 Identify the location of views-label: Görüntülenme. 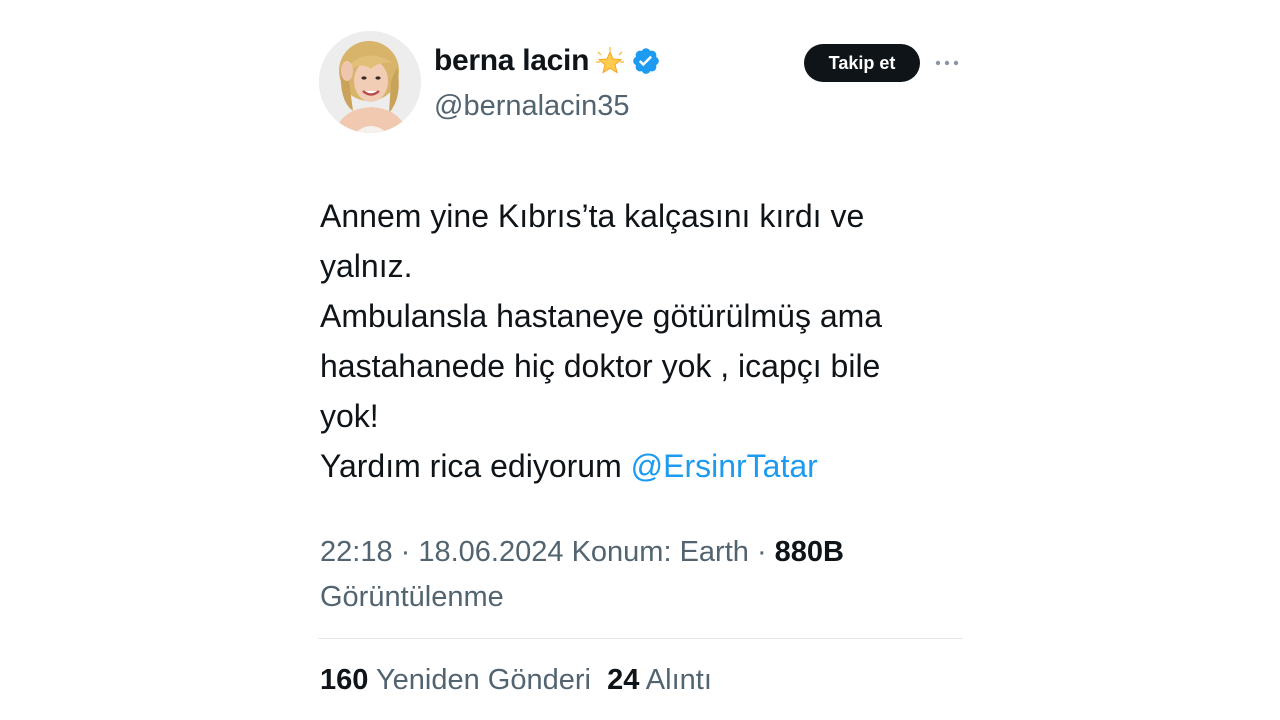
(412, 597).